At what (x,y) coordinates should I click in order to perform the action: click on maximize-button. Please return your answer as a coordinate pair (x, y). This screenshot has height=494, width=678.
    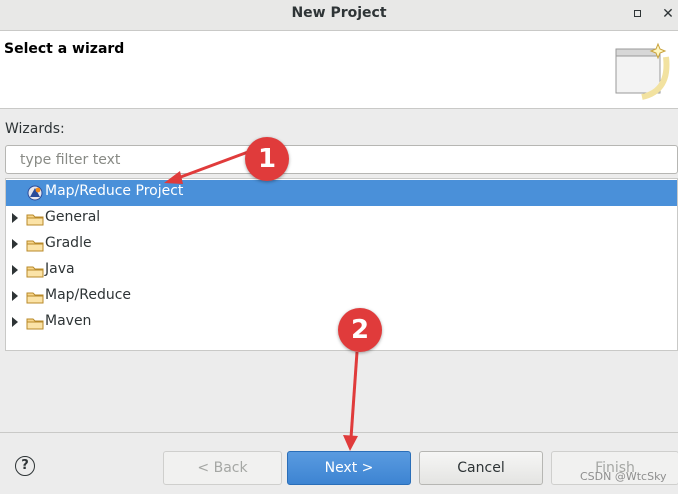
    Looking at the image, I should click on (638, 14).